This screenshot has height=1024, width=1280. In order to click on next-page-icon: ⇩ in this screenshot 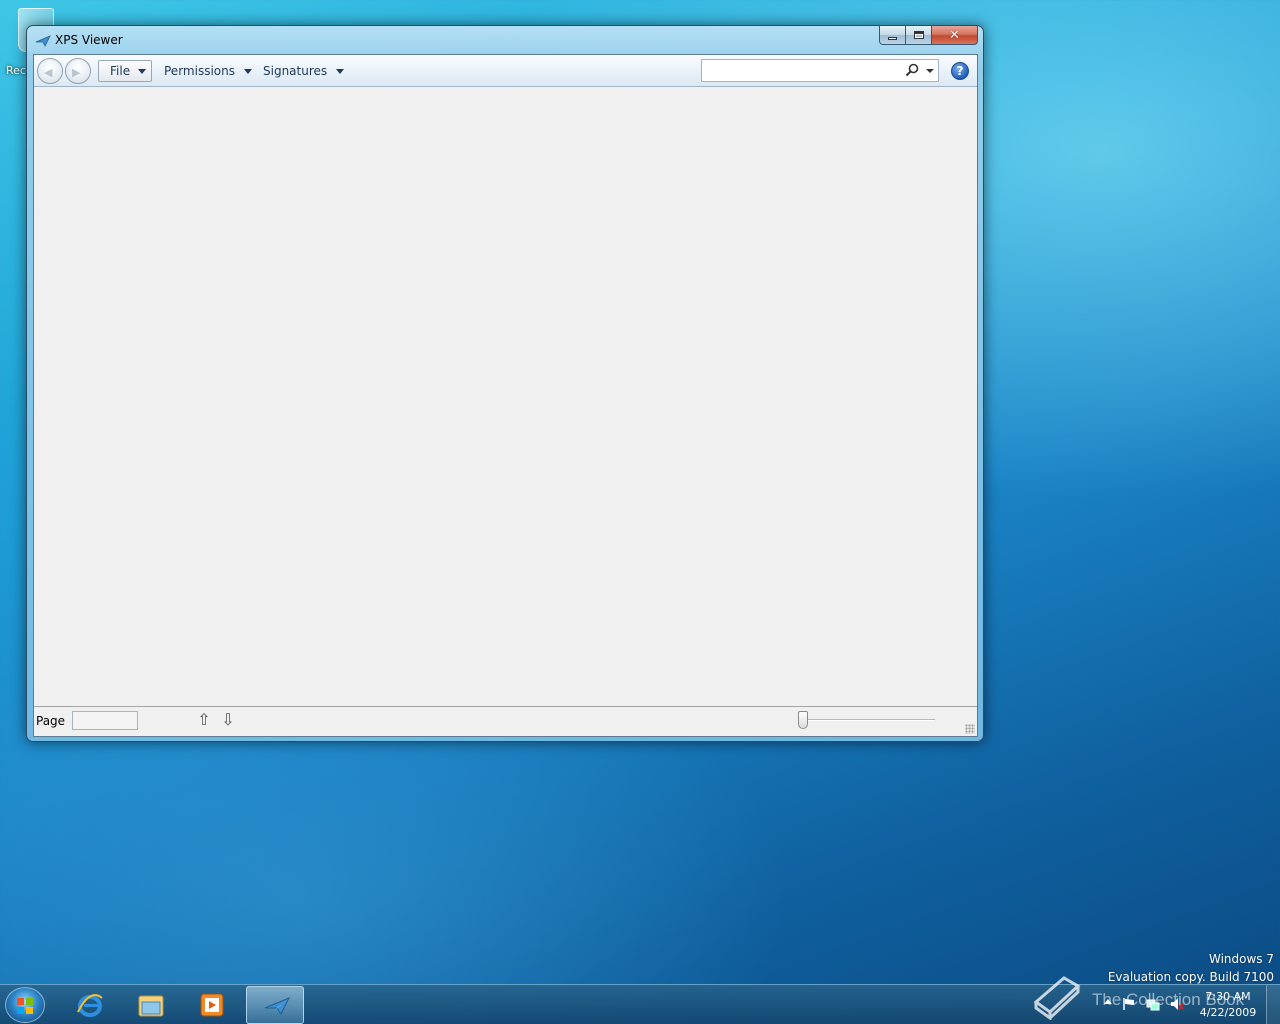, I will do `click(228, 720)`.